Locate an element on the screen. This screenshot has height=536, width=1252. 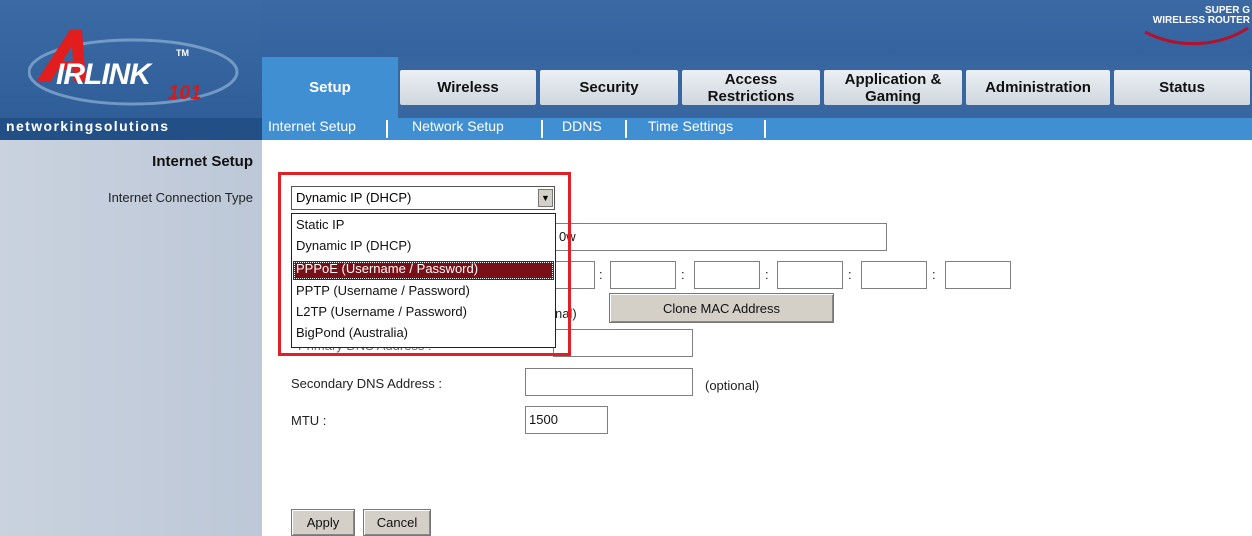
secondary-dns-optional-hint: (optional) is located at coordinates (732, 385).